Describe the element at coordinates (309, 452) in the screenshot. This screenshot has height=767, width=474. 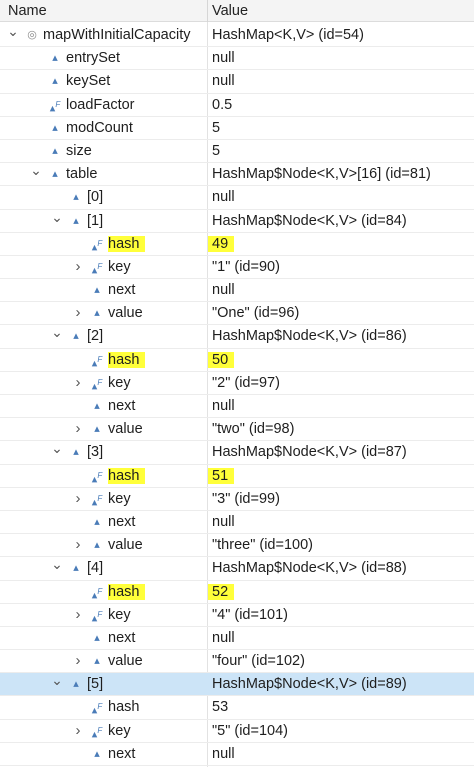
I see `variable-value: HashMap$Node<K,V> (id=87)` at that location.